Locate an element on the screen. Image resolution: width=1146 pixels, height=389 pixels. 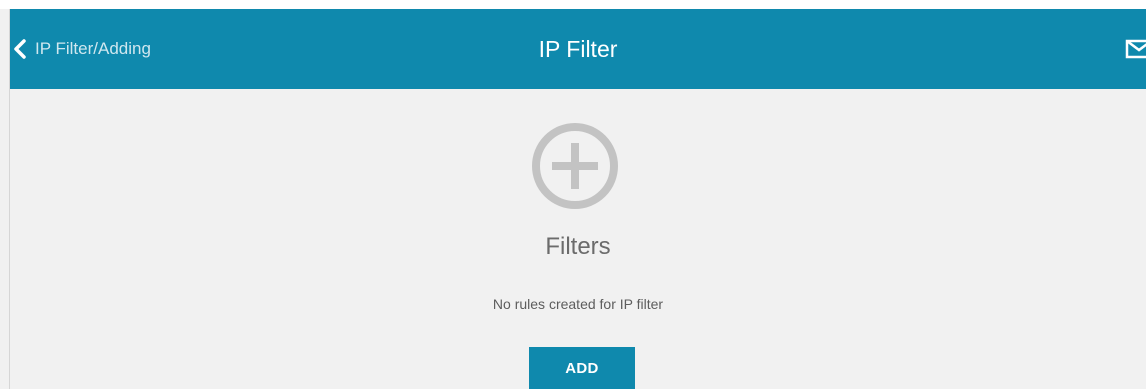
page-title: IP Filter is located at coordinates (578, 49).